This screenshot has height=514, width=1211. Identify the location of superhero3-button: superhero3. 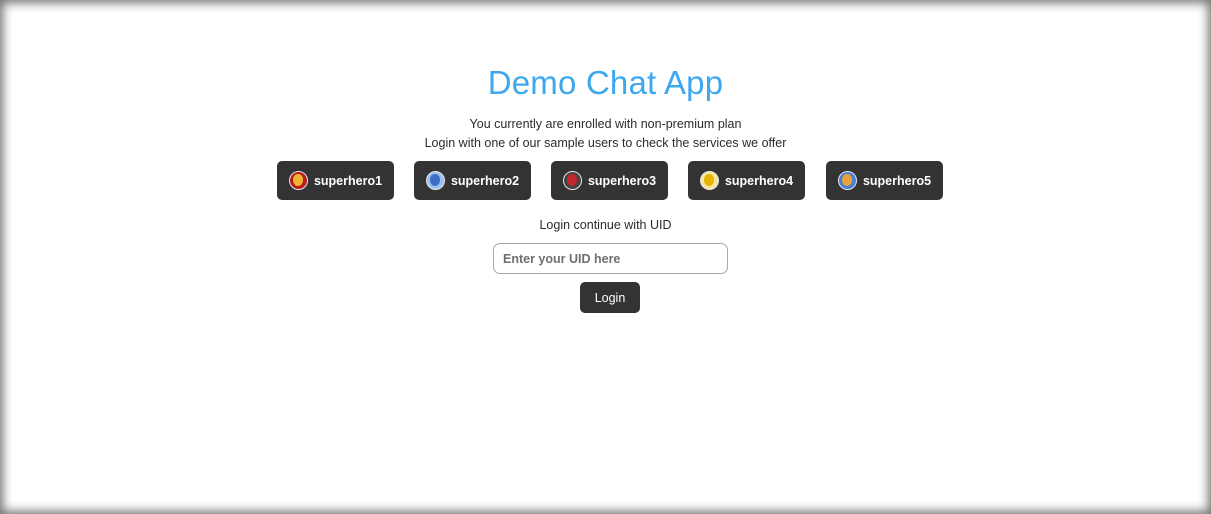
(609, 180).